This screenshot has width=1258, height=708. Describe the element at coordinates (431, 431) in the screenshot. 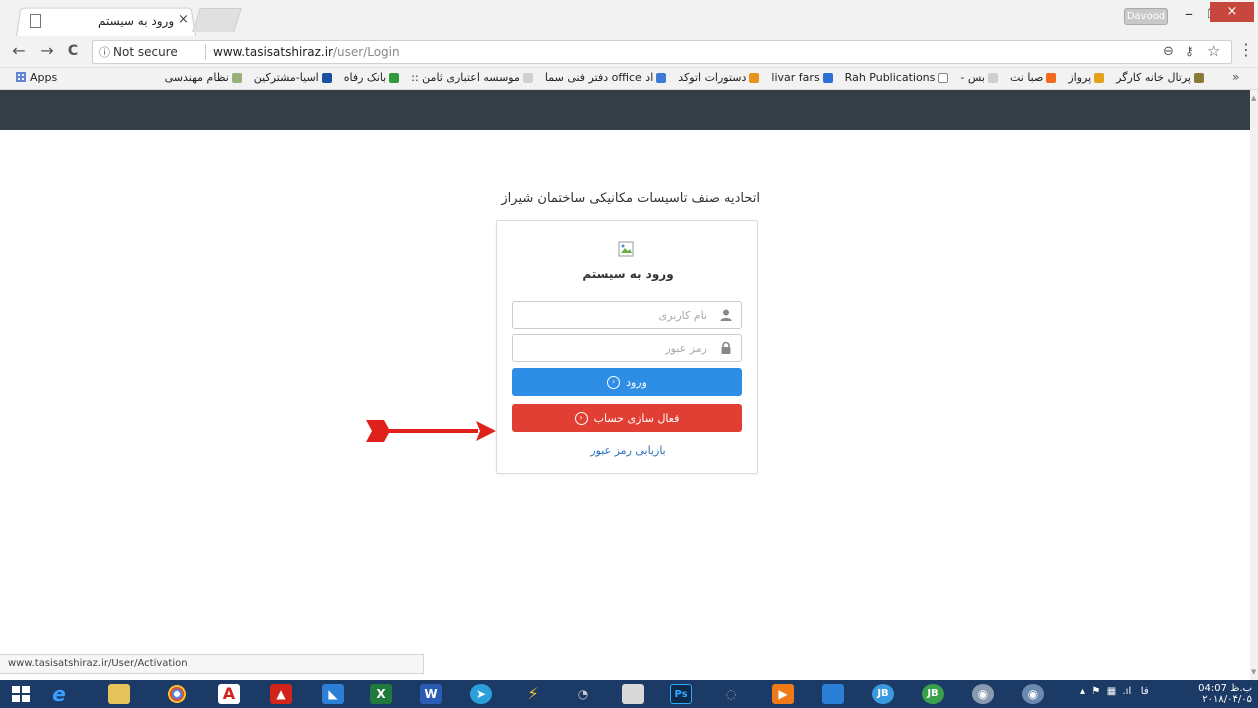

I see `annotation-arrow-icon` at that location.